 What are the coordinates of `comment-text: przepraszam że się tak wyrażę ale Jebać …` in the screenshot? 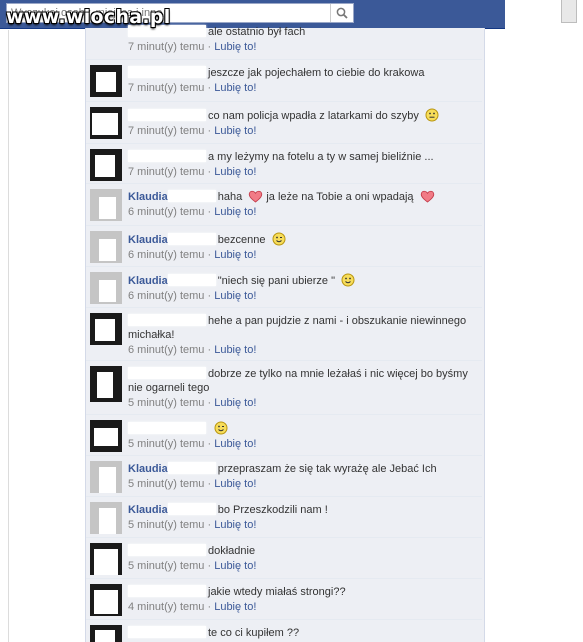 It's located at (327, 469).